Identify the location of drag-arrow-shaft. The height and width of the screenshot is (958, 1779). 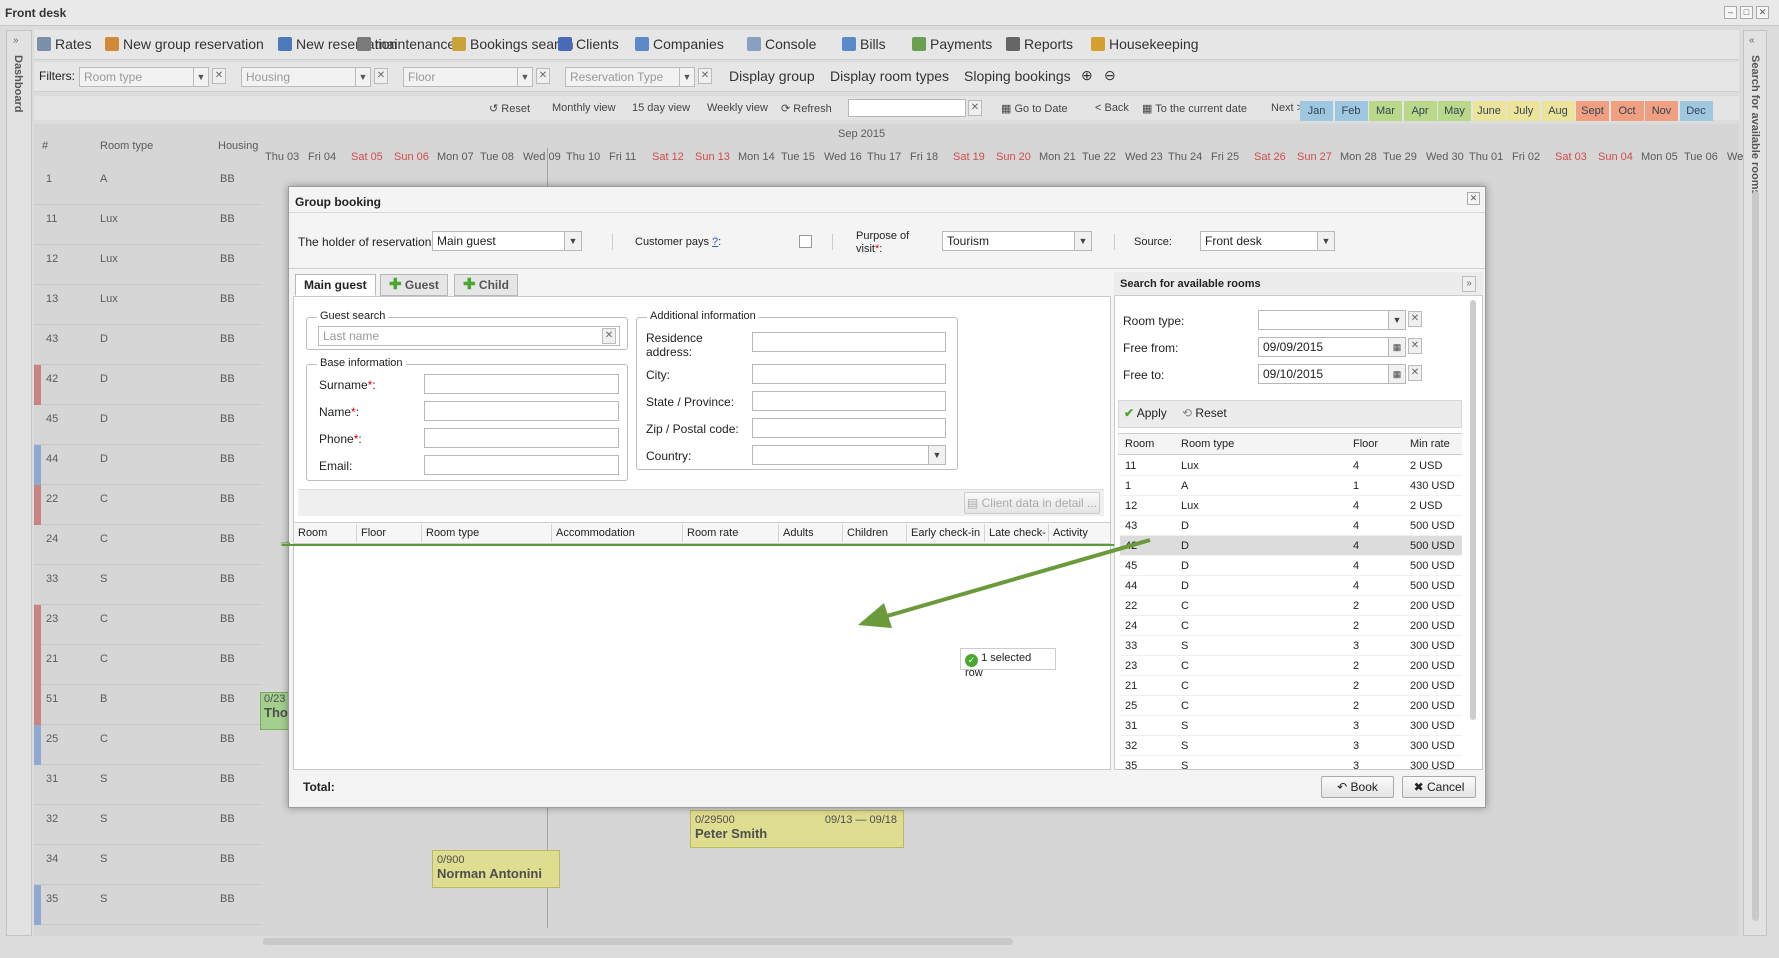
(1015, 579).